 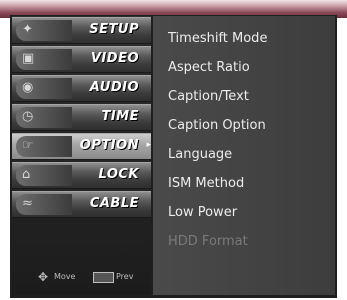 I want to click on move-hint: Move, so click(x=65, y=276).